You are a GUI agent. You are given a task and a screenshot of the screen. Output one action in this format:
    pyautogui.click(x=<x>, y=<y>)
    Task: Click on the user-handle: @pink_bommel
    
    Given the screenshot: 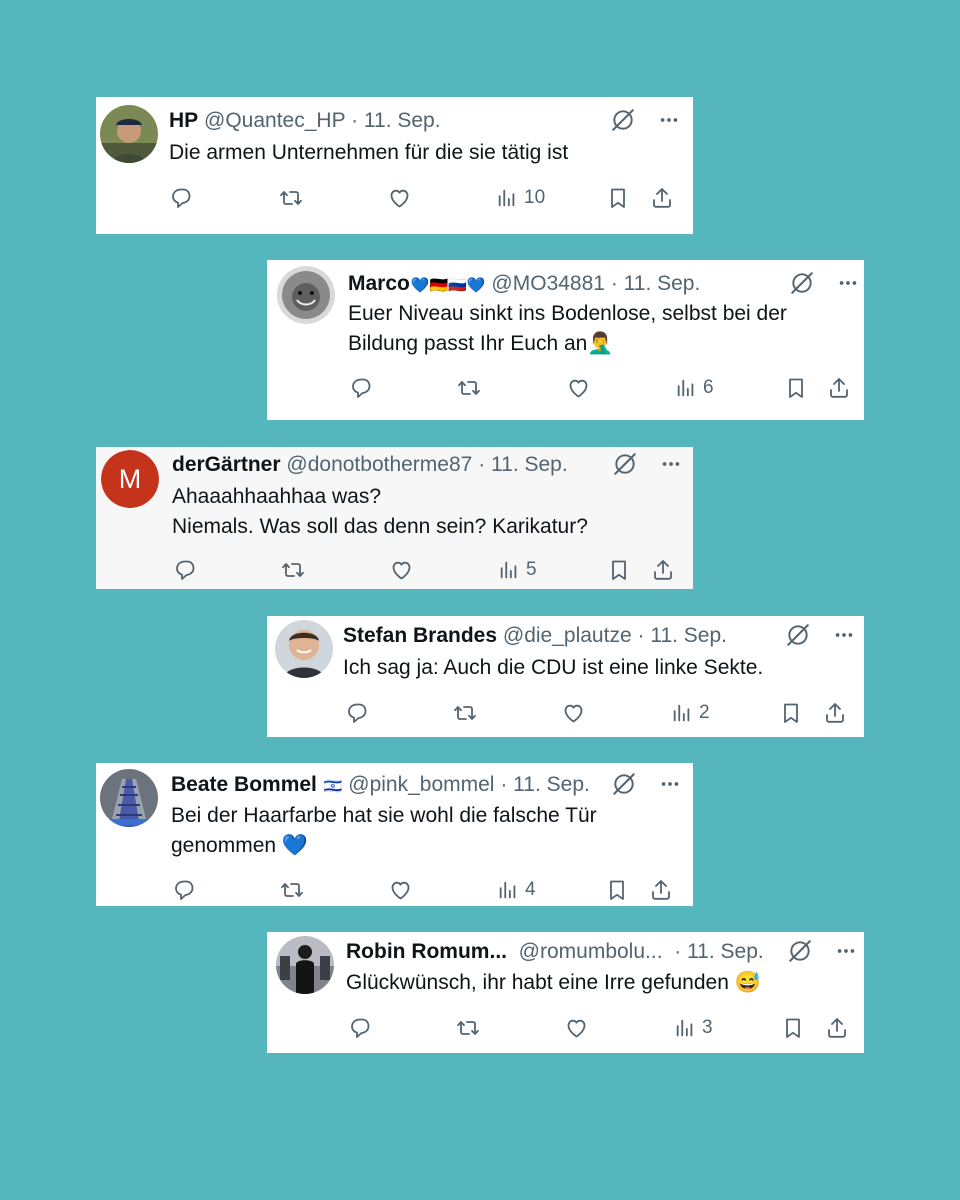 What is the action you would take?
    pyautogui.click(x=421, y=784)
    